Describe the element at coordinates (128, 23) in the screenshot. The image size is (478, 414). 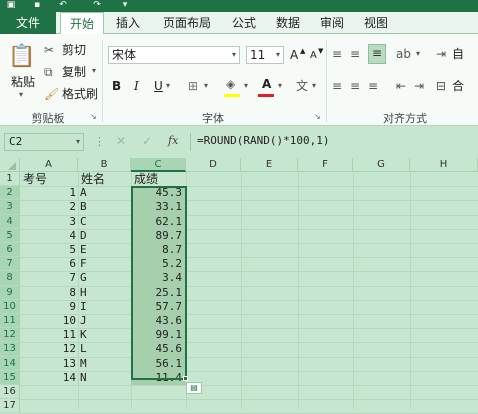
I see `tab-insert: 插入` at that location.